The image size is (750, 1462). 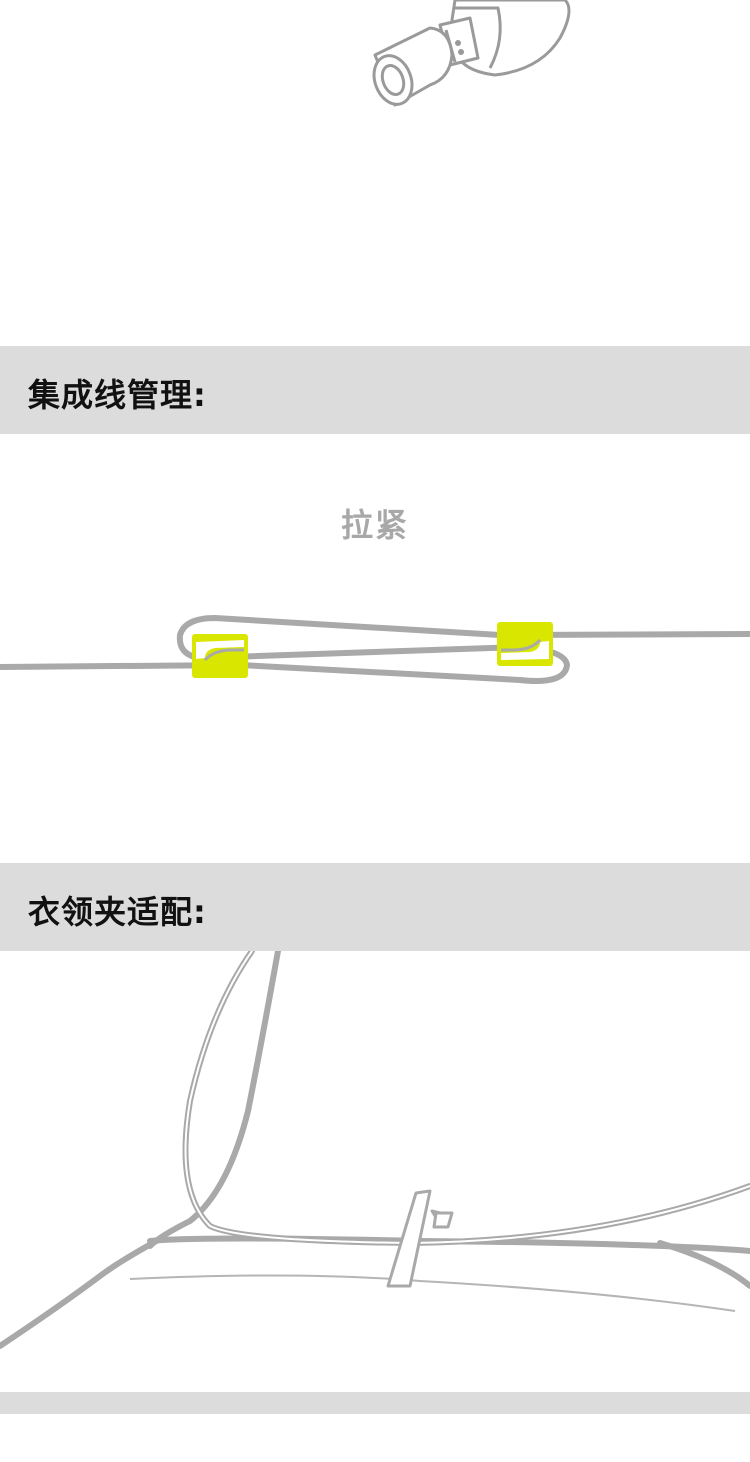 I want to click on section-header-shirt-clip: 衣领夹适配:, so click(x=375, y=907).